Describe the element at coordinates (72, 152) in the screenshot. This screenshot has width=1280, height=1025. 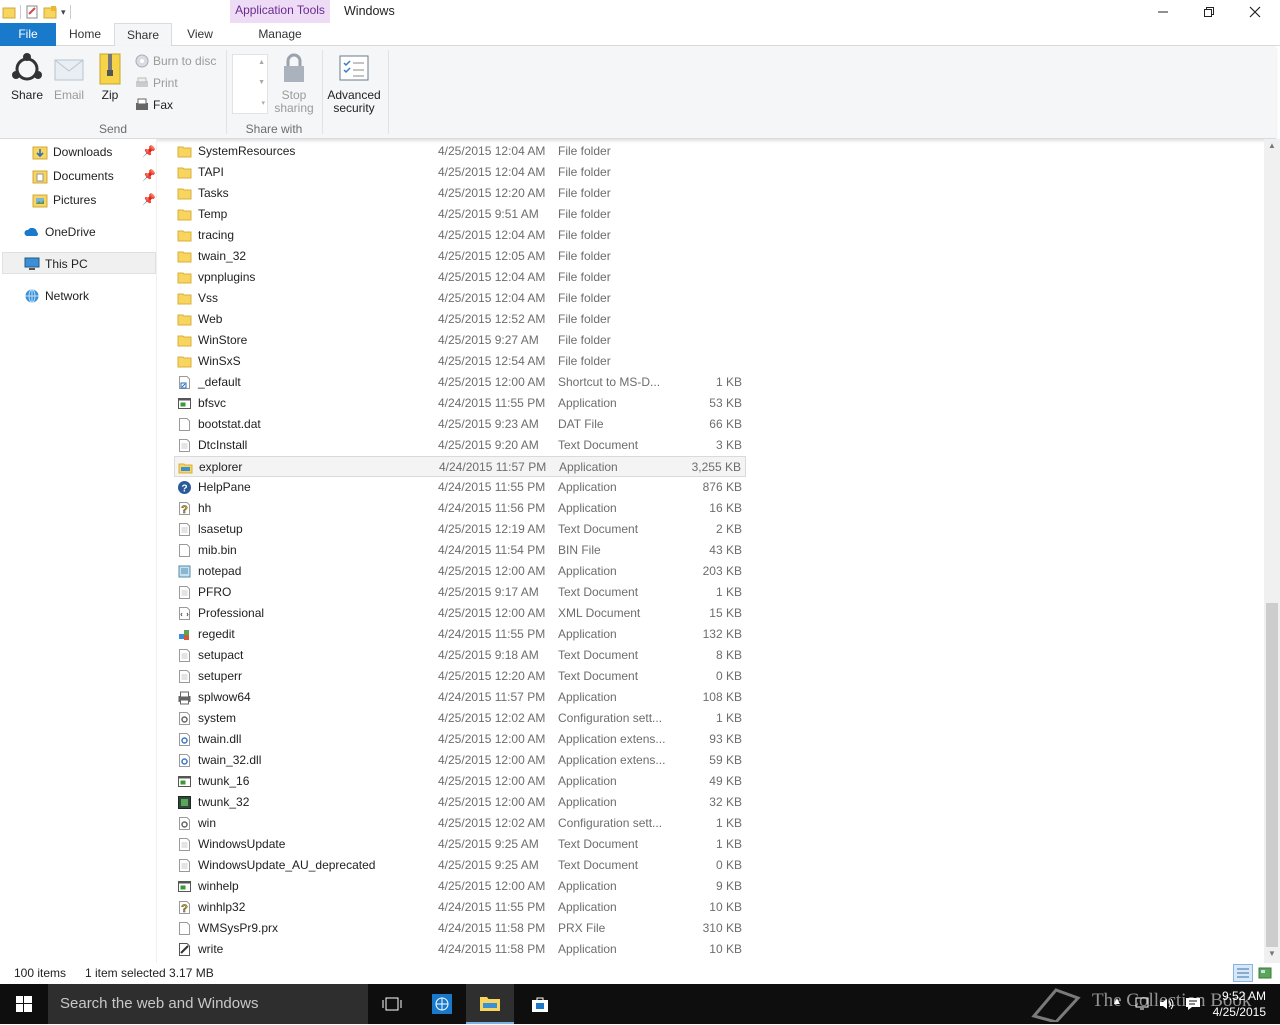
I see `nav-downloads: Downloads` at that location.